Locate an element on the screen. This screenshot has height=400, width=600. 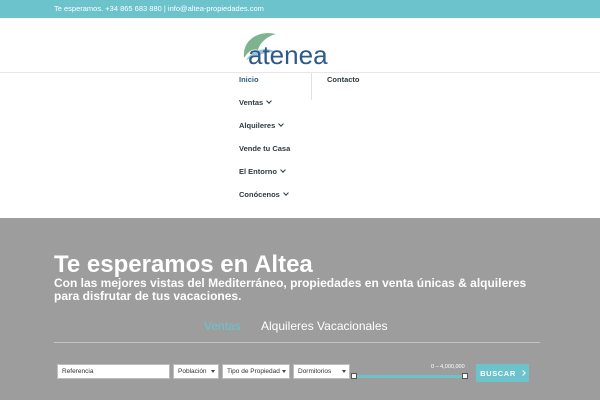
logo-wordmark: atenea is located at coordinates (288, 54).